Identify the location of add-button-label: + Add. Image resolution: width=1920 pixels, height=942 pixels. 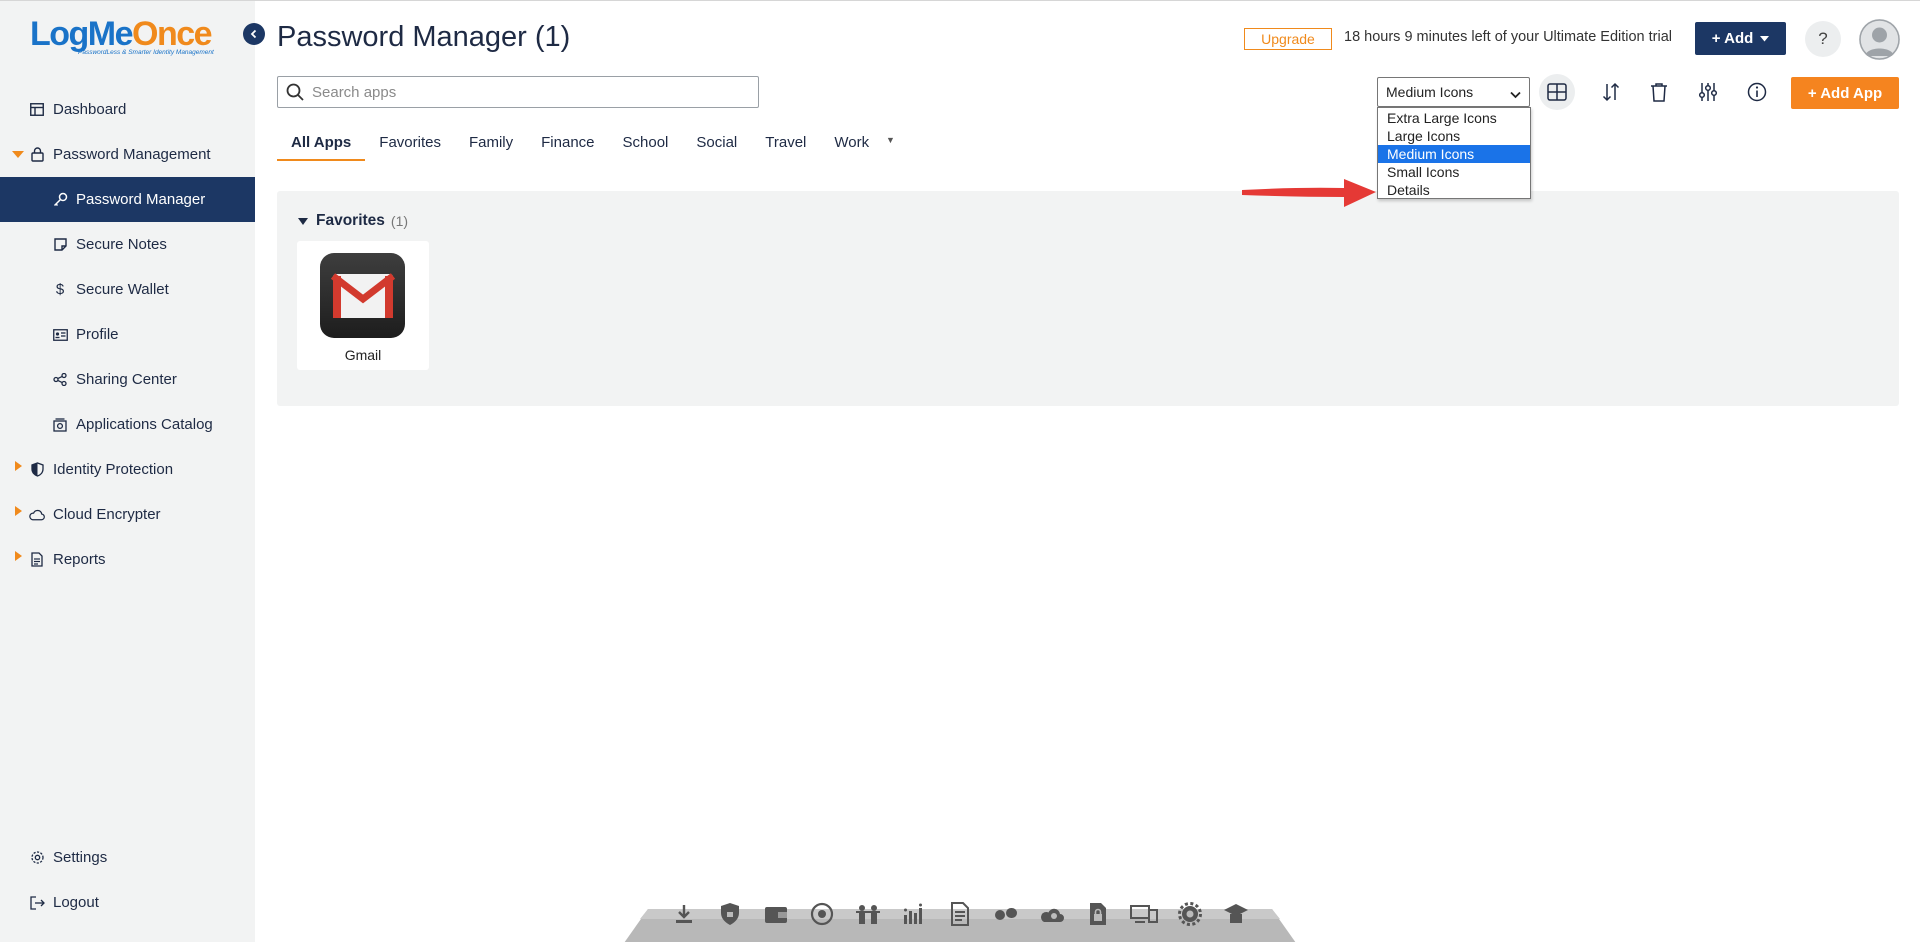
(1732, 38).